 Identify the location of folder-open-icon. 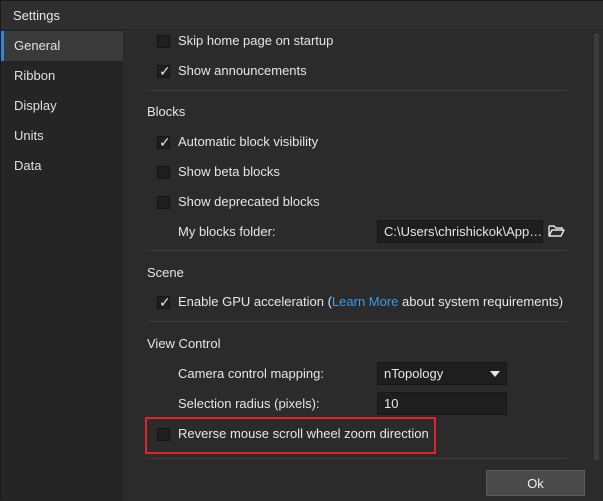
(557, 231).